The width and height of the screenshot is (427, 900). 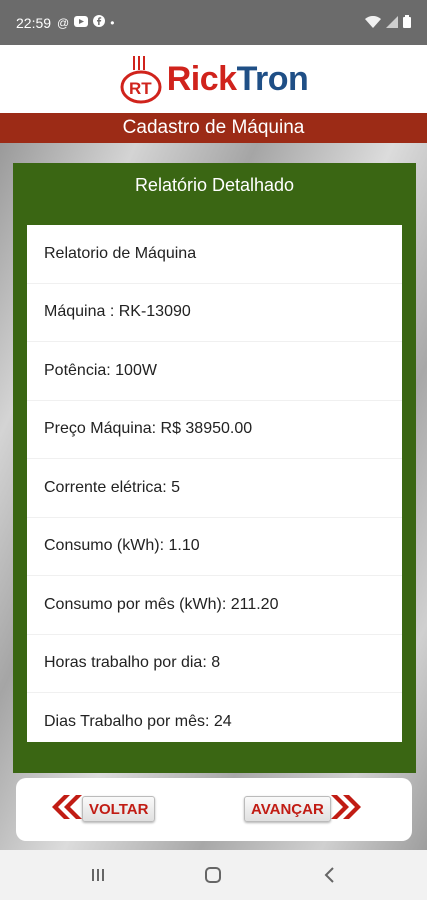 I want to click on next-button-label: AVANÇAR, so click(x=287, y=809).